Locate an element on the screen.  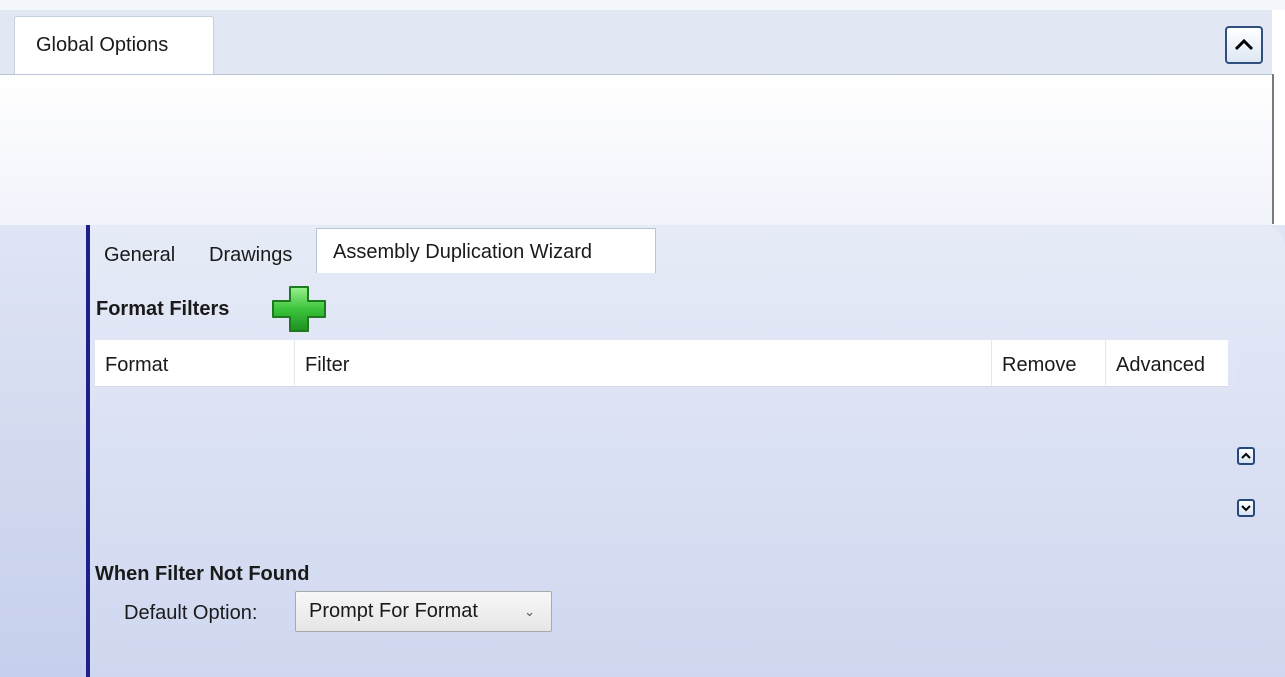
chevron-down-icon: ⌄ is located at coordinates (529, 611).